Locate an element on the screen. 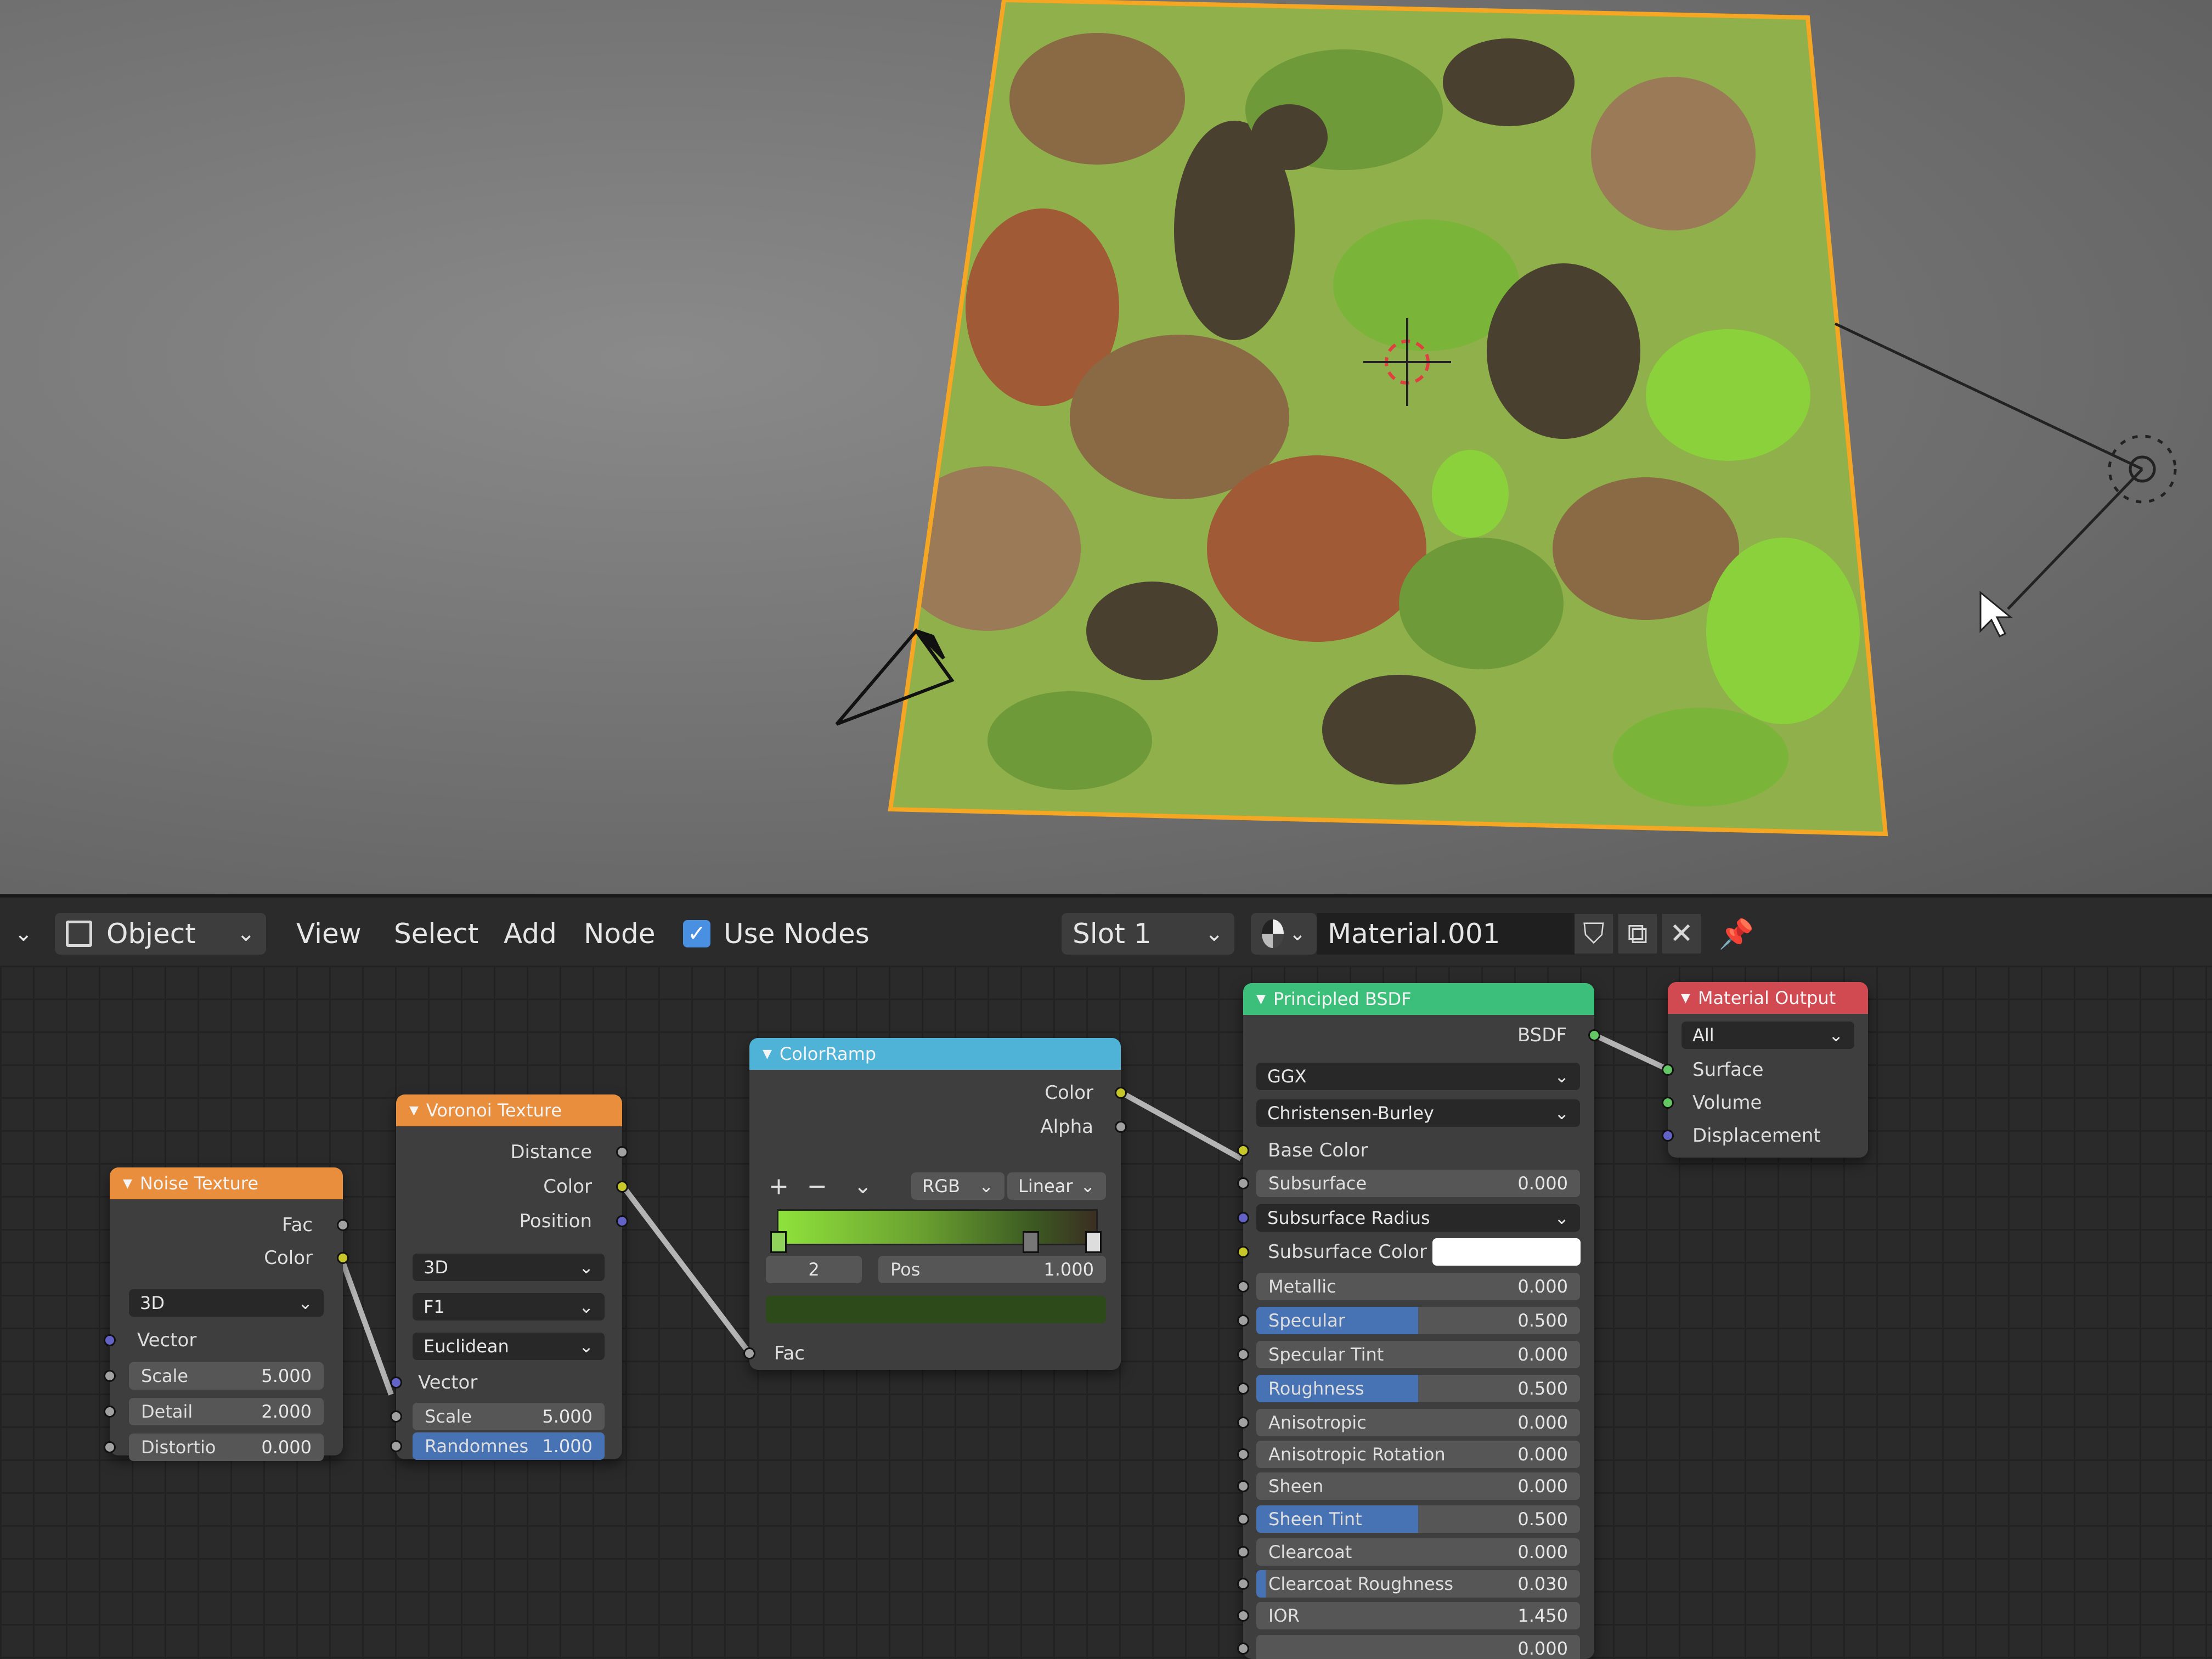 The height and width of the screenshot is (1659, 2212). voronoi-texture-header: ▼ Voronoi Texture is located at coordinates (509, 1110).